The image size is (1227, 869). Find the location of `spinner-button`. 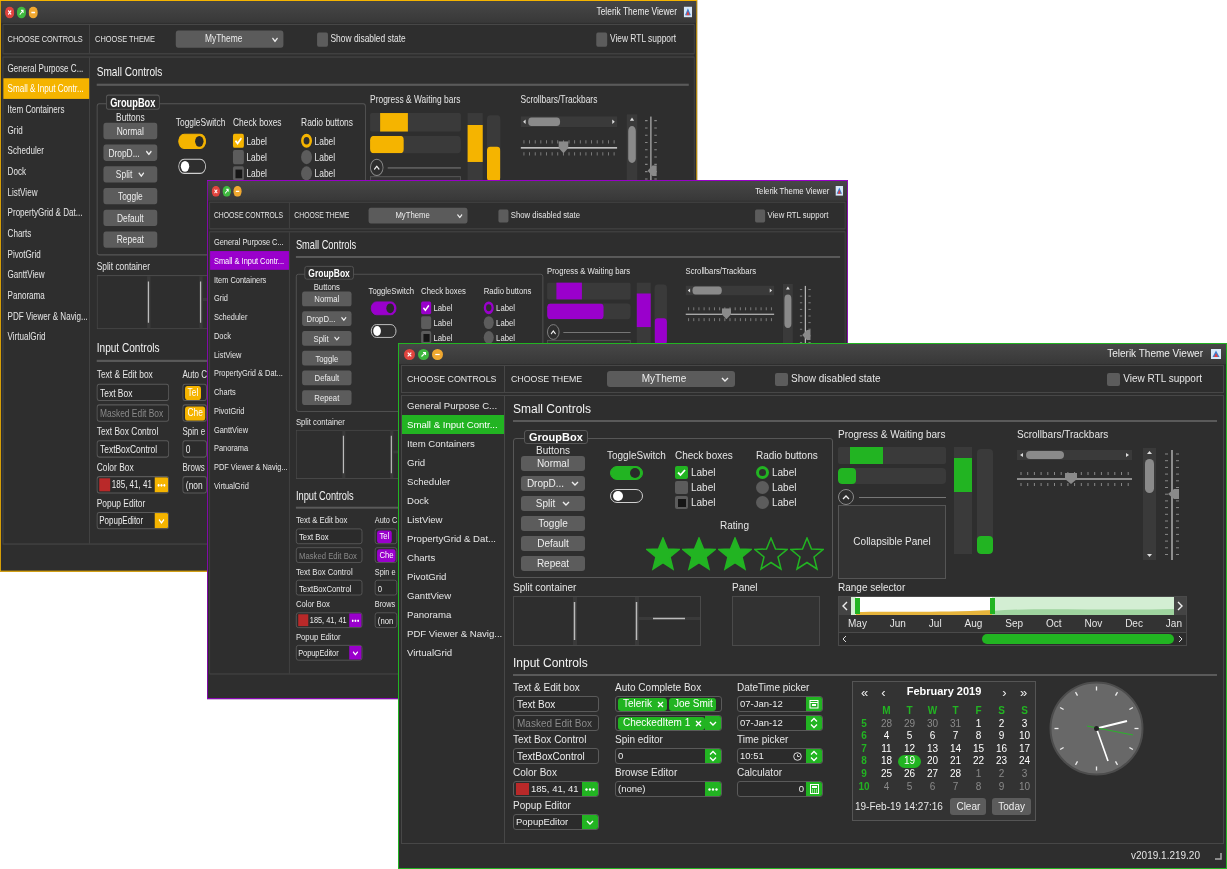

spinner-button is located at coordinates (713, 756).